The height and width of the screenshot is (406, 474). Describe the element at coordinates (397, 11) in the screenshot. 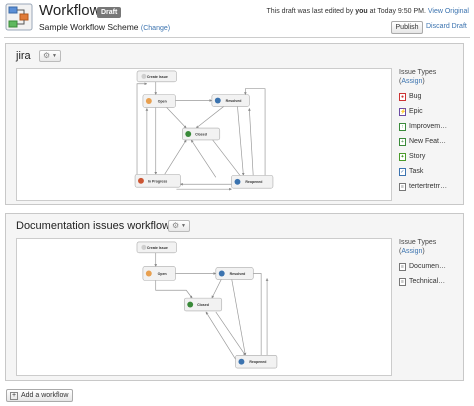

I see `status-time: at Today 9:50 PM.` at that location.